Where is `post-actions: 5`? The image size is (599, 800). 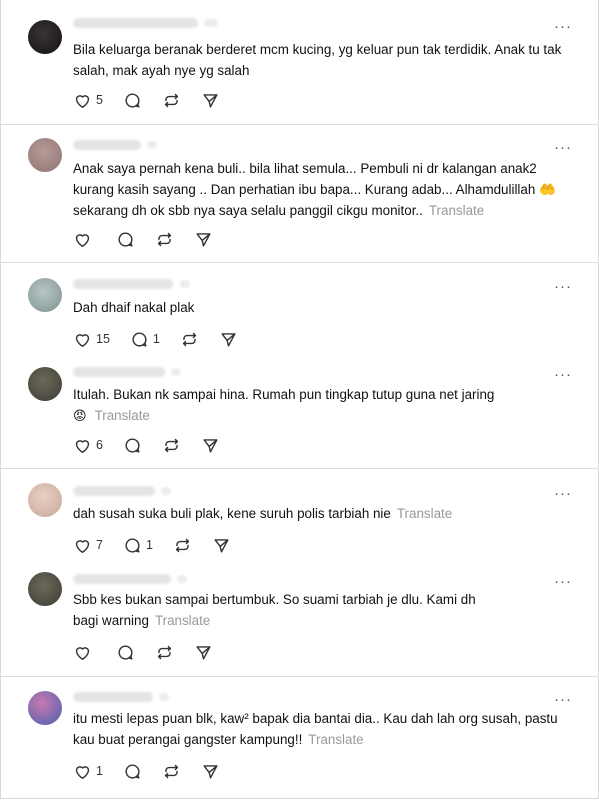
post-actions: 5 is located at coordinates (156, 100).